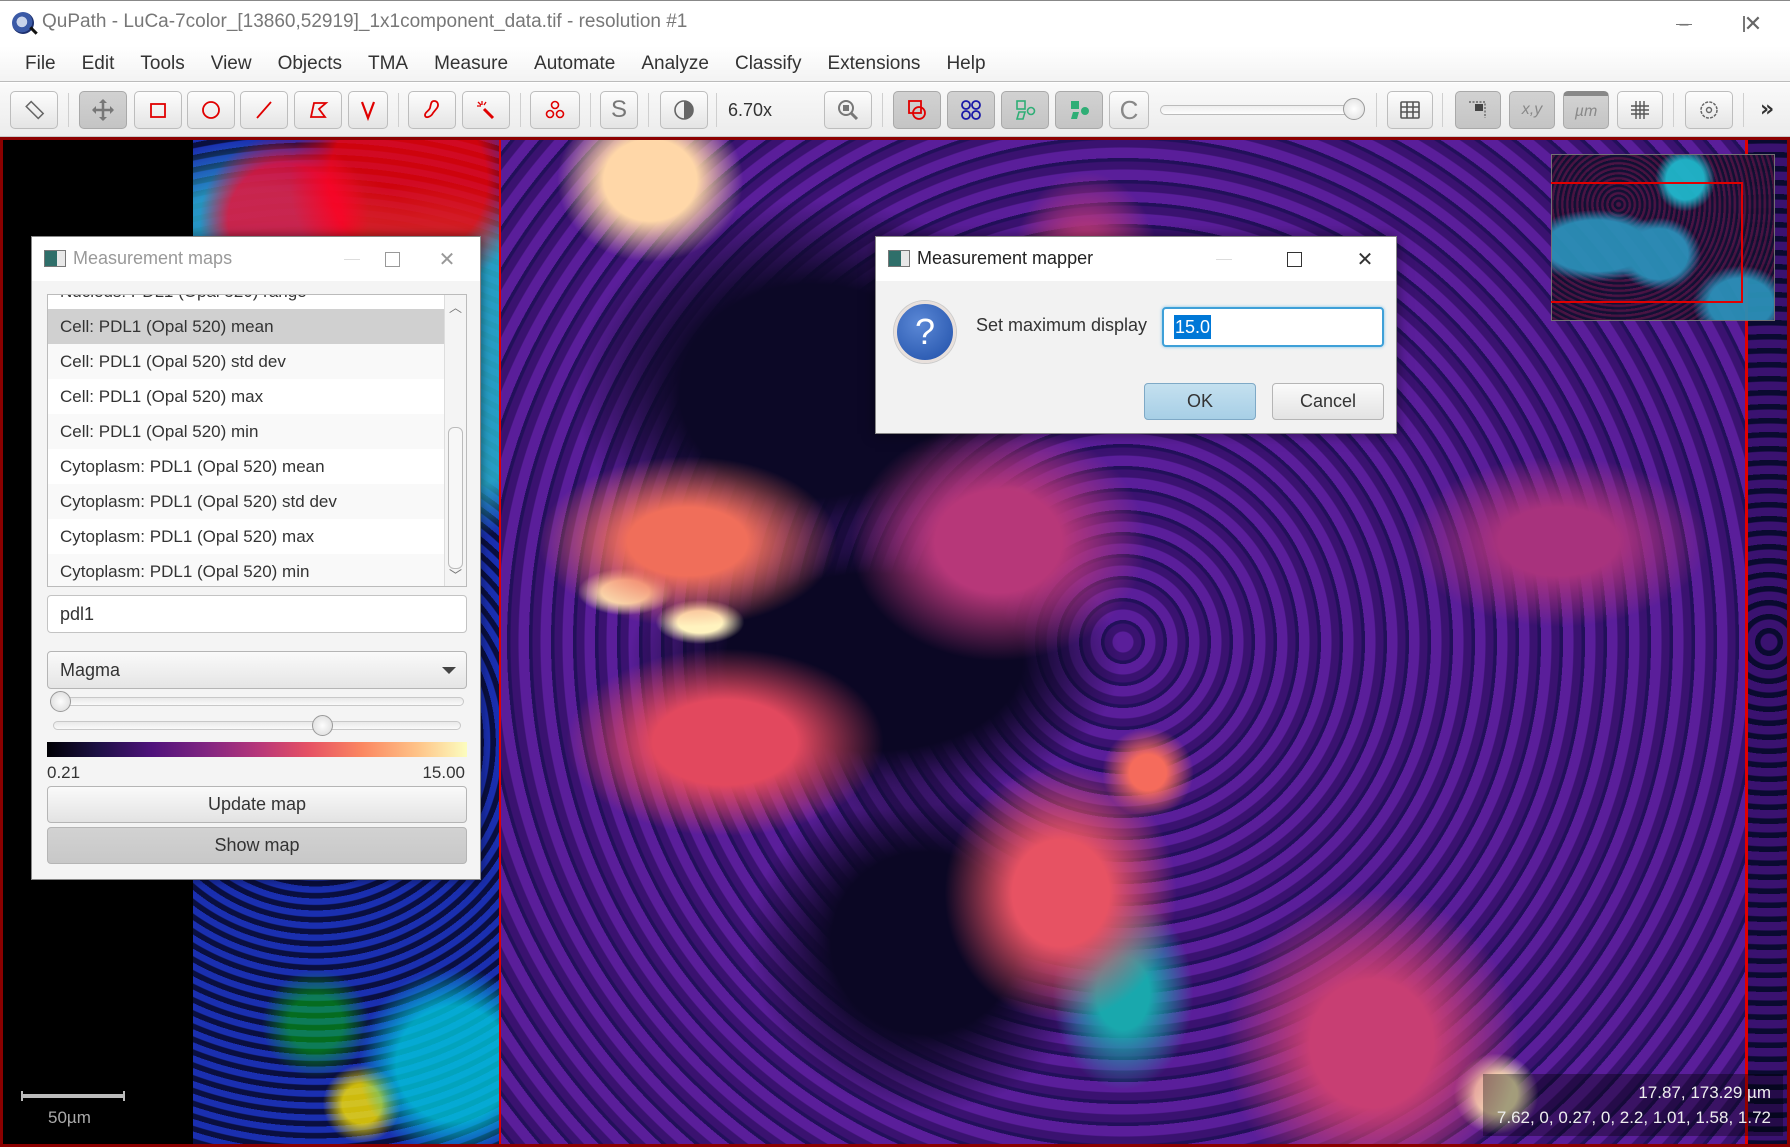  What do you see at coordinates (1354, 109) in the screenshot?
I see `opacity-slider-thumb` at bounding box center [1354, 109].